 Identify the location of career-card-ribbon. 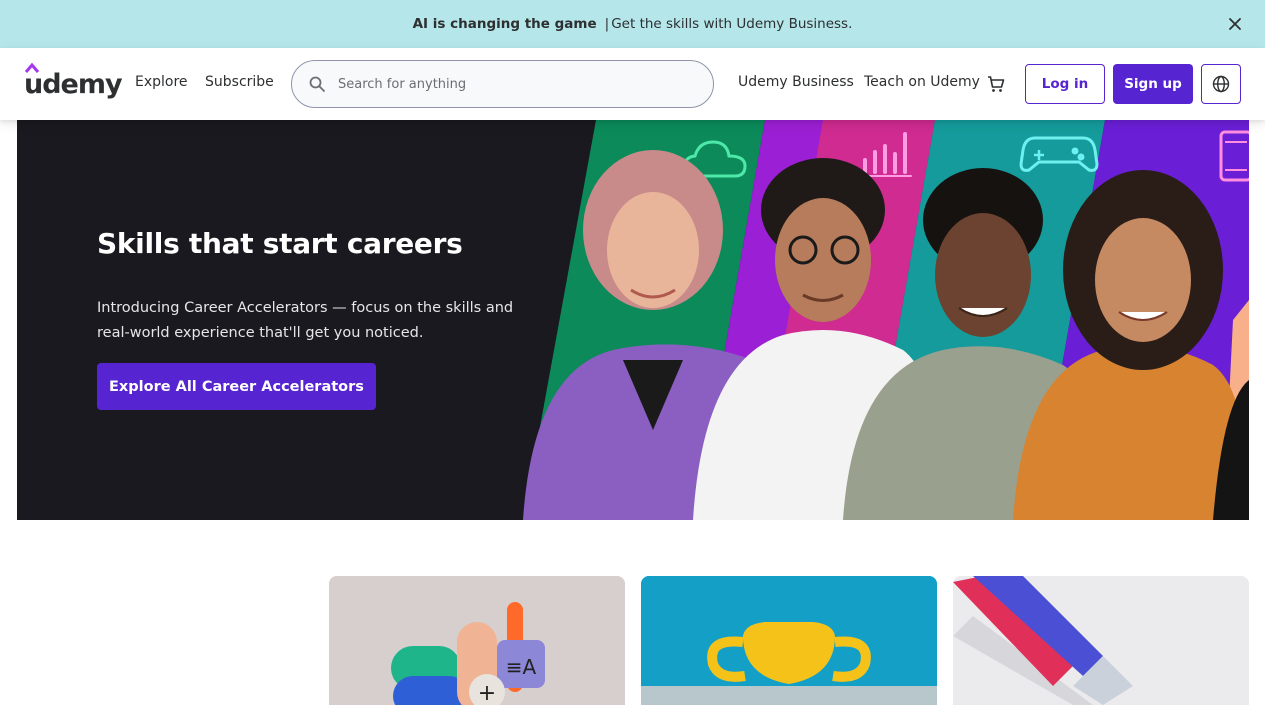
(1101, 640).